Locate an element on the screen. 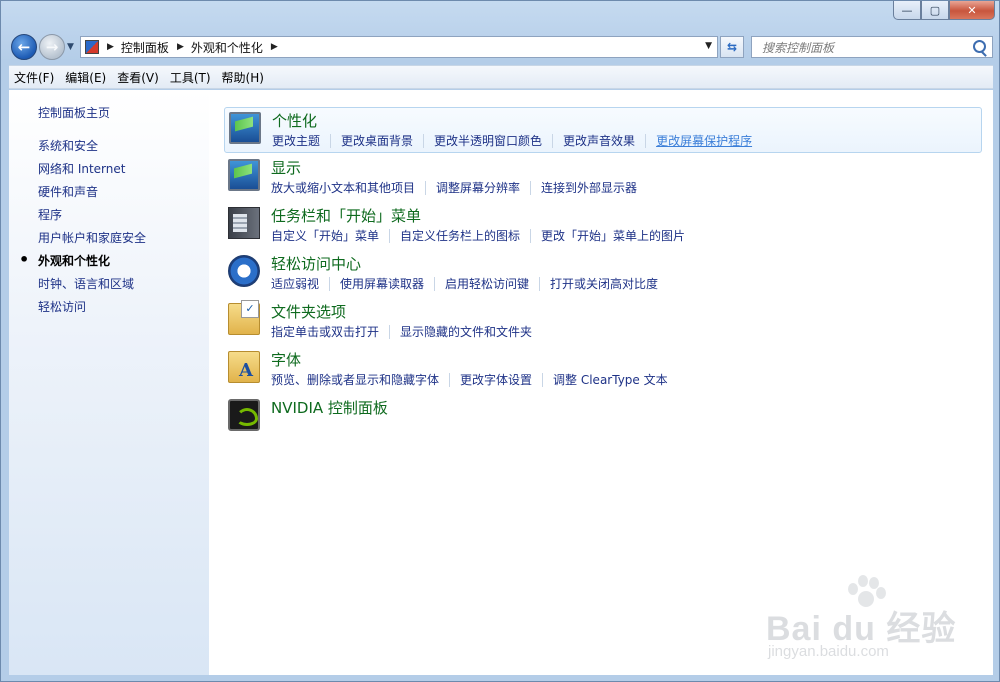 This screenshot has width=1000, height=682. fonts-folder-icon is located at coordinates (244, 367).